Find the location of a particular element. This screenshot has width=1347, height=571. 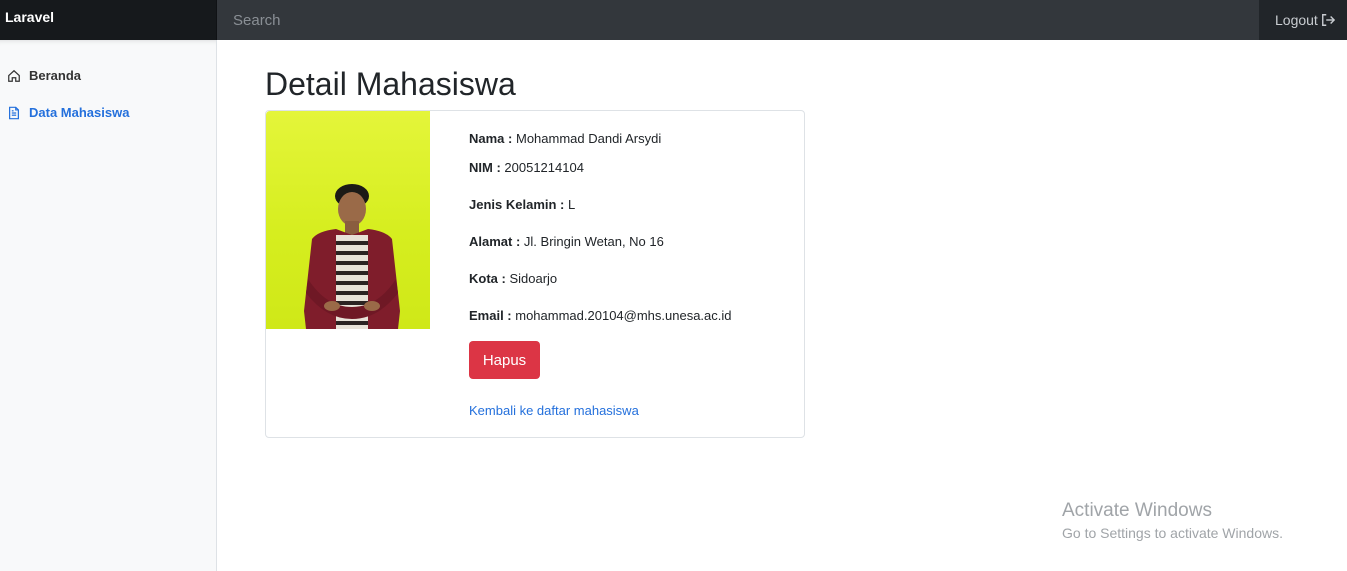

nim-value: 20051214104 is located at coordinates (544, 167).